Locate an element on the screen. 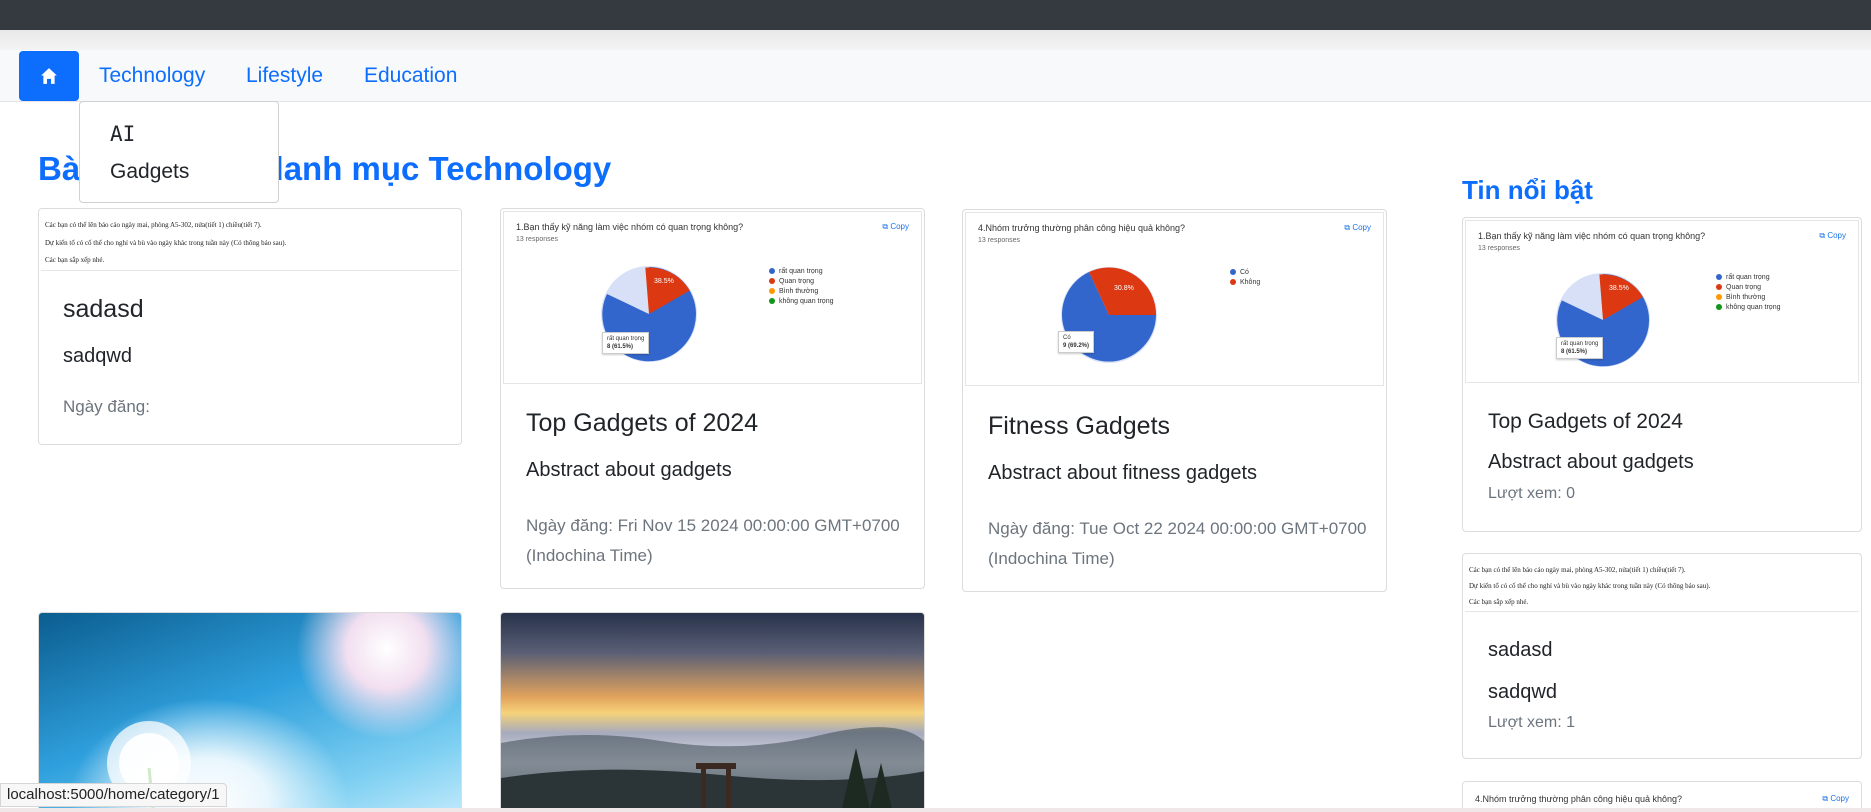 The height and width of the screenshot is (812, 1871). featured-abstract: Abstract about gadgets is located at coordinates (1591, 462).